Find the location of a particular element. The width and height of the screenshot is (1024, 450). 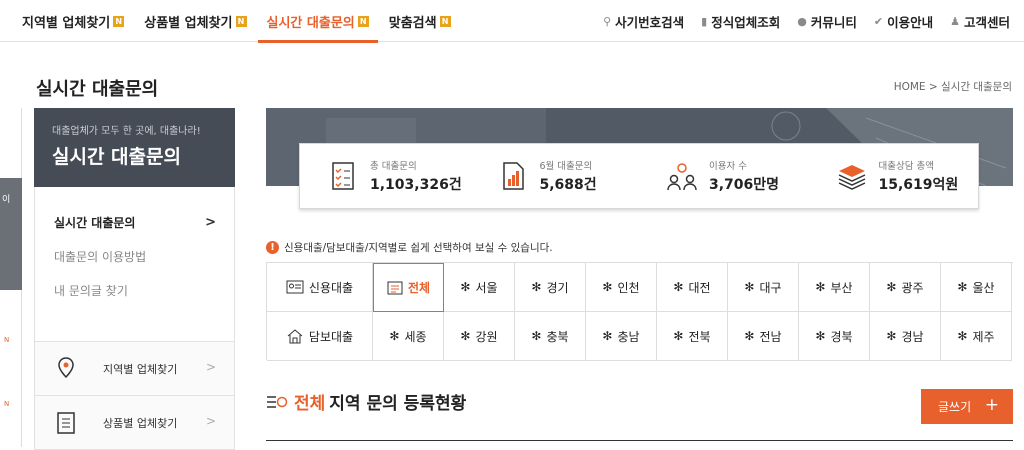

region-label: 부산 is located at coordinates (841, 287).